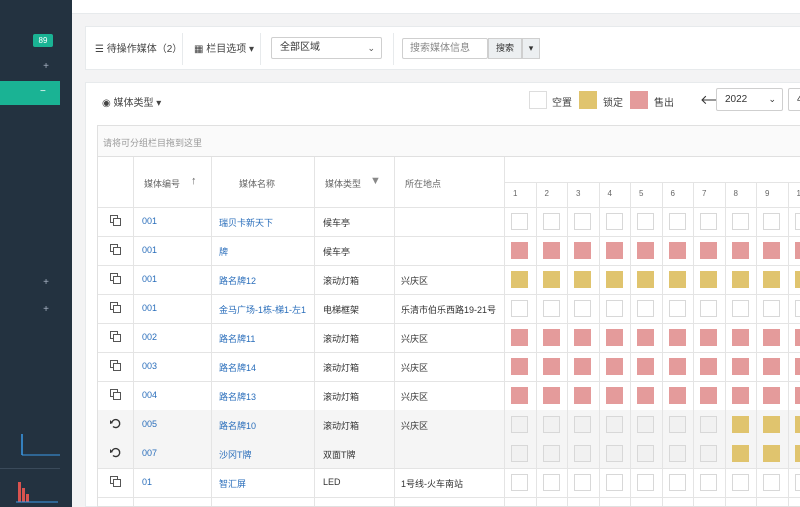  Describe the element at coordinates (343, 183) in the screenshot. I see `column-header-type: 媒体类型` at that location.